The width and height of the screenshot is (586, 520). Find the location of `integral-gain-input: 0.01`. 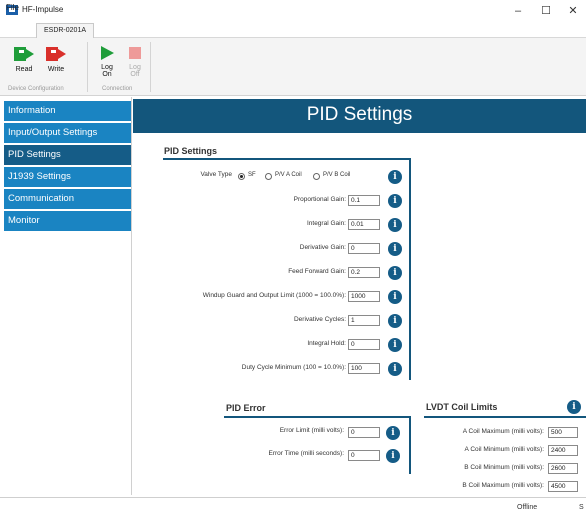

integral-gain-input: 0.01 is located at coordinates (364, 224).